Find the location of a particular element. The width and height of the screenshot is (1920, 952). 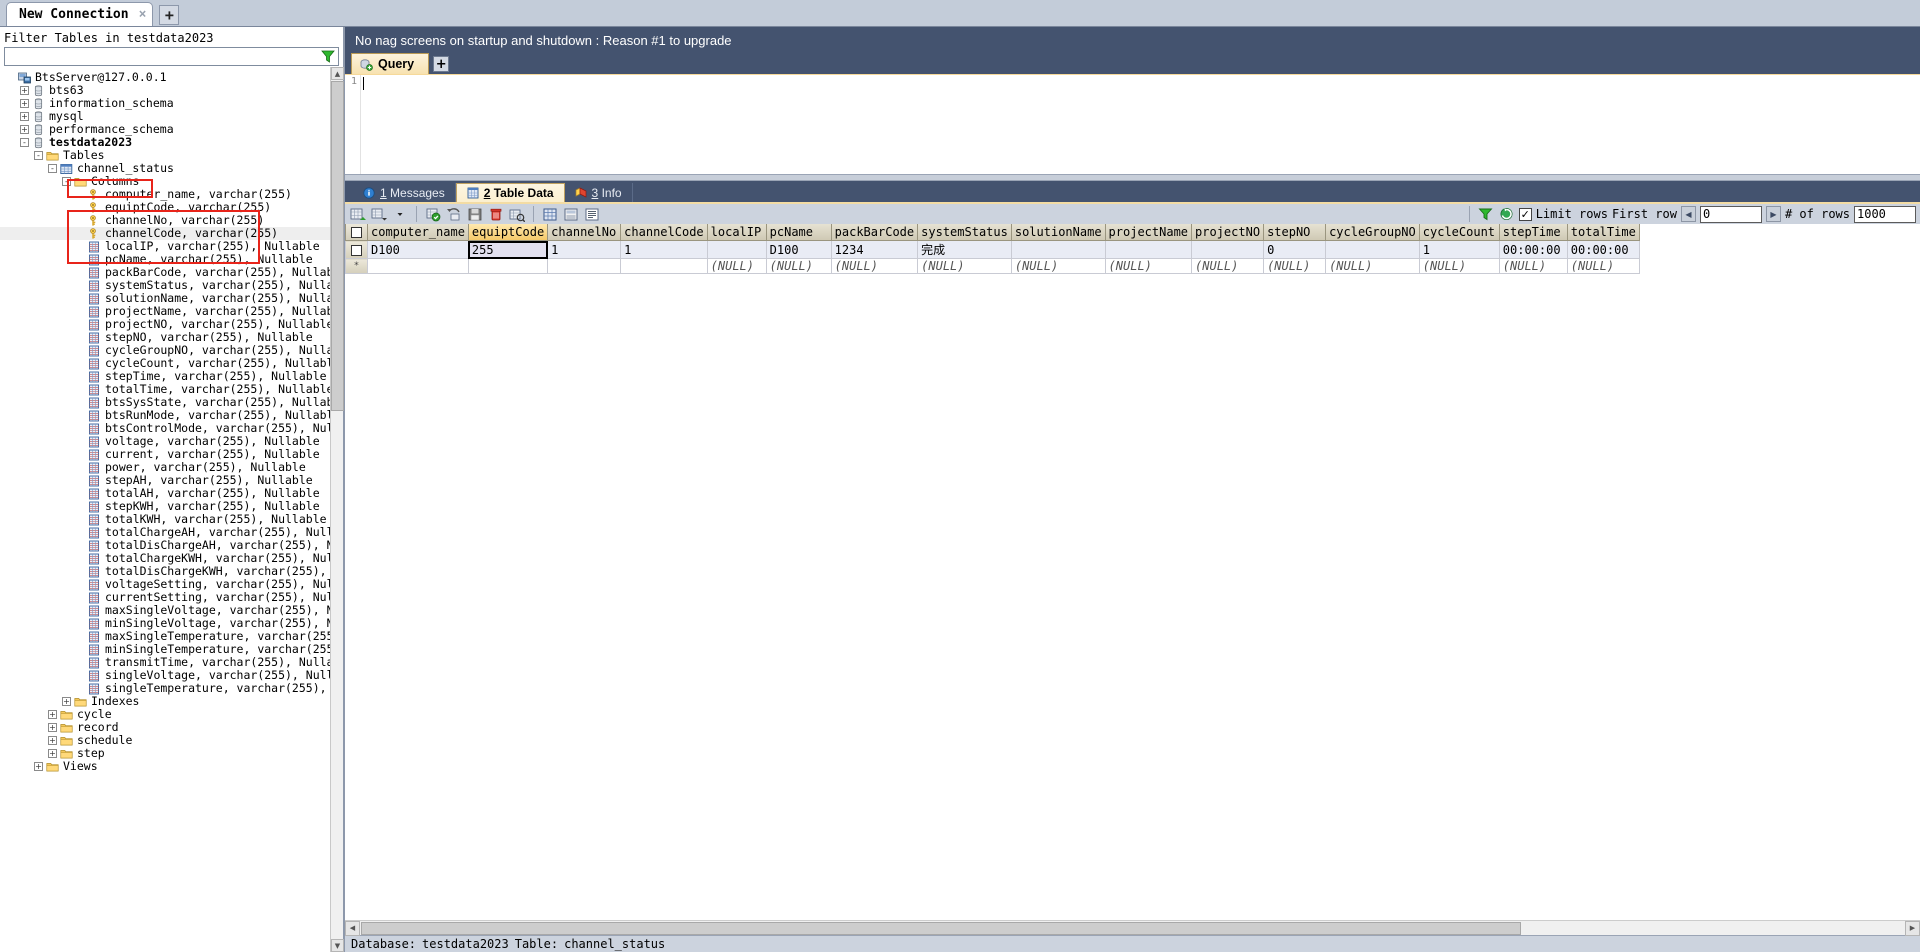

toolbar-dropdown-arrow is located at coordinates (400, 214).